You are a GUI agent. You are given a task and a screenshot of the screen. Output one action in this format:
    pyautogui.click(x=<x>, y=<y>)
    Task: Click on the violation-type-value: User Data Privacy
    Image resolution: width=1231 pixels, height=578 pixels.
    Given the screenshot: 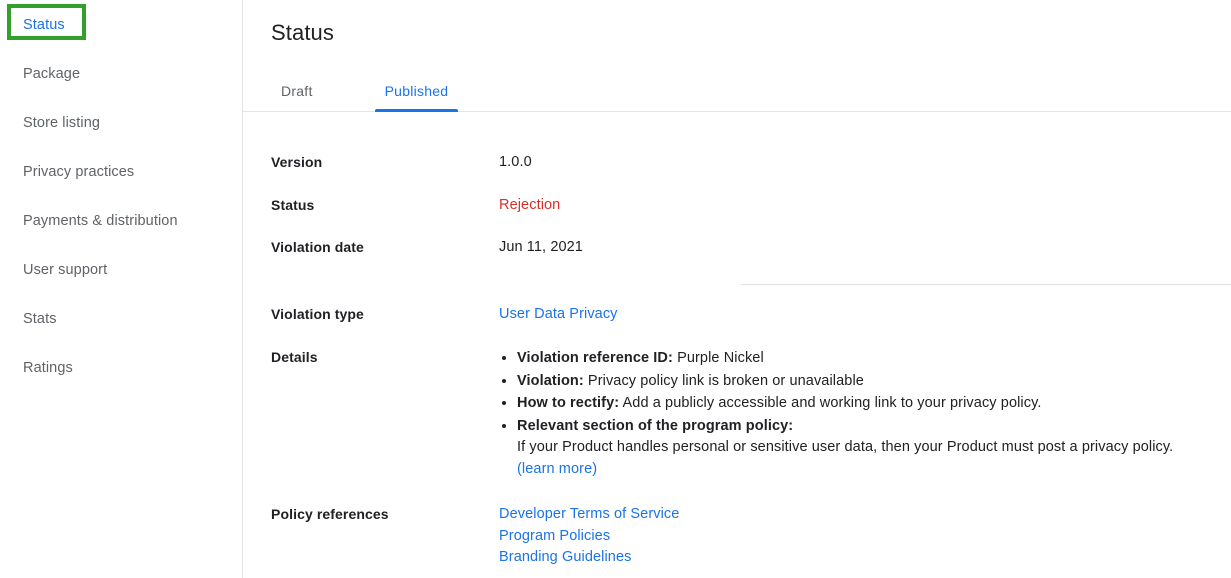 What is the action you would take?
    pyautogui.click(x=558, y=314)
    